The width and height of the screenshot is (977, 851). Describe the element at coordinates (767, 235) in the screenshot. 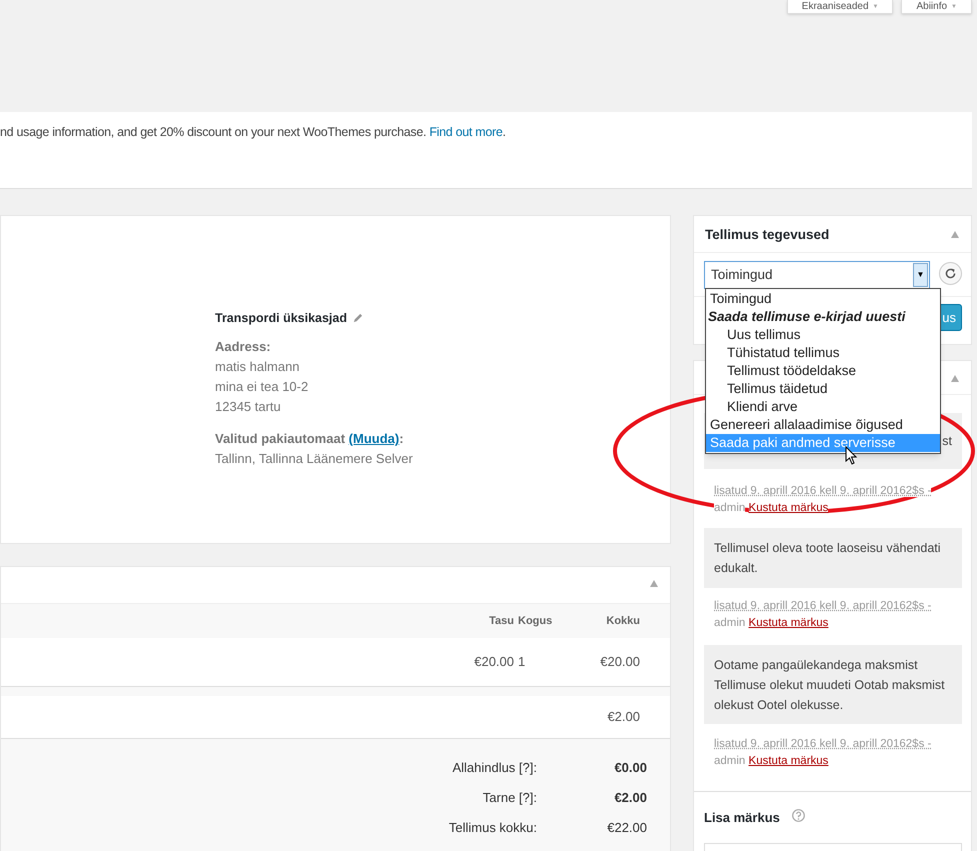

I see `panel-title: Tellimus tegevused` at that location.